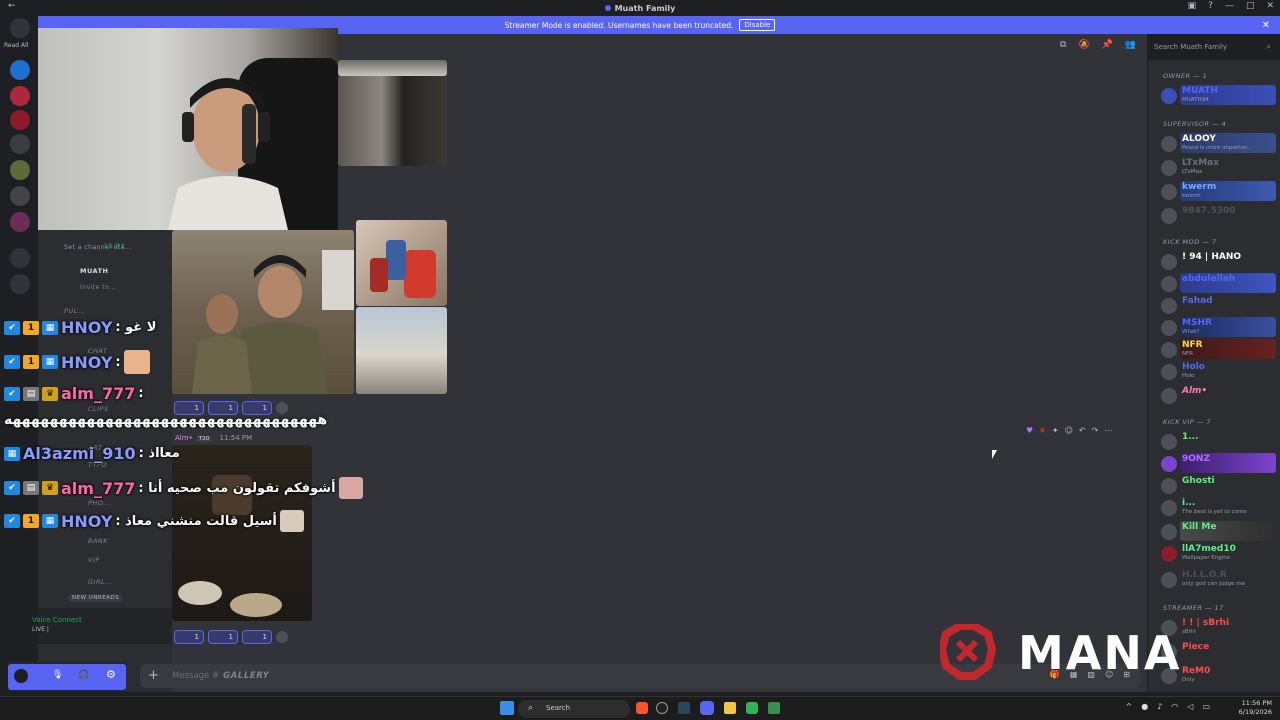  Describe the element at coordinates (1216, 167) in the screenshot. I see `member-item: LTxMax LTxMax` at that location.